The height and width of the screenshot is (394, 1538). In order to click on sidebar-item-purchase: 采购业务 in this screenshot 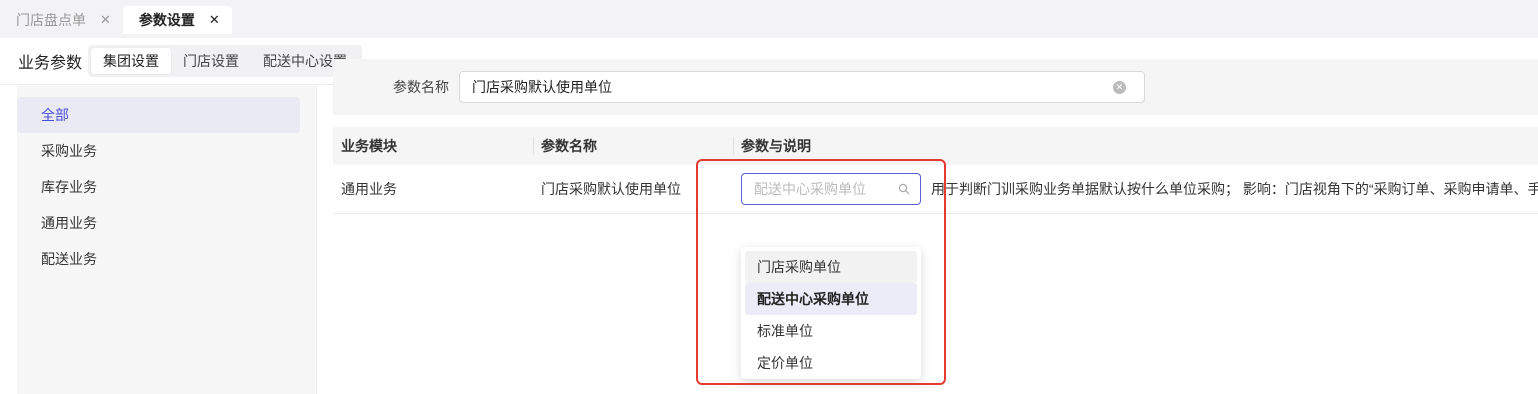, I will do `click(158, 151)`.